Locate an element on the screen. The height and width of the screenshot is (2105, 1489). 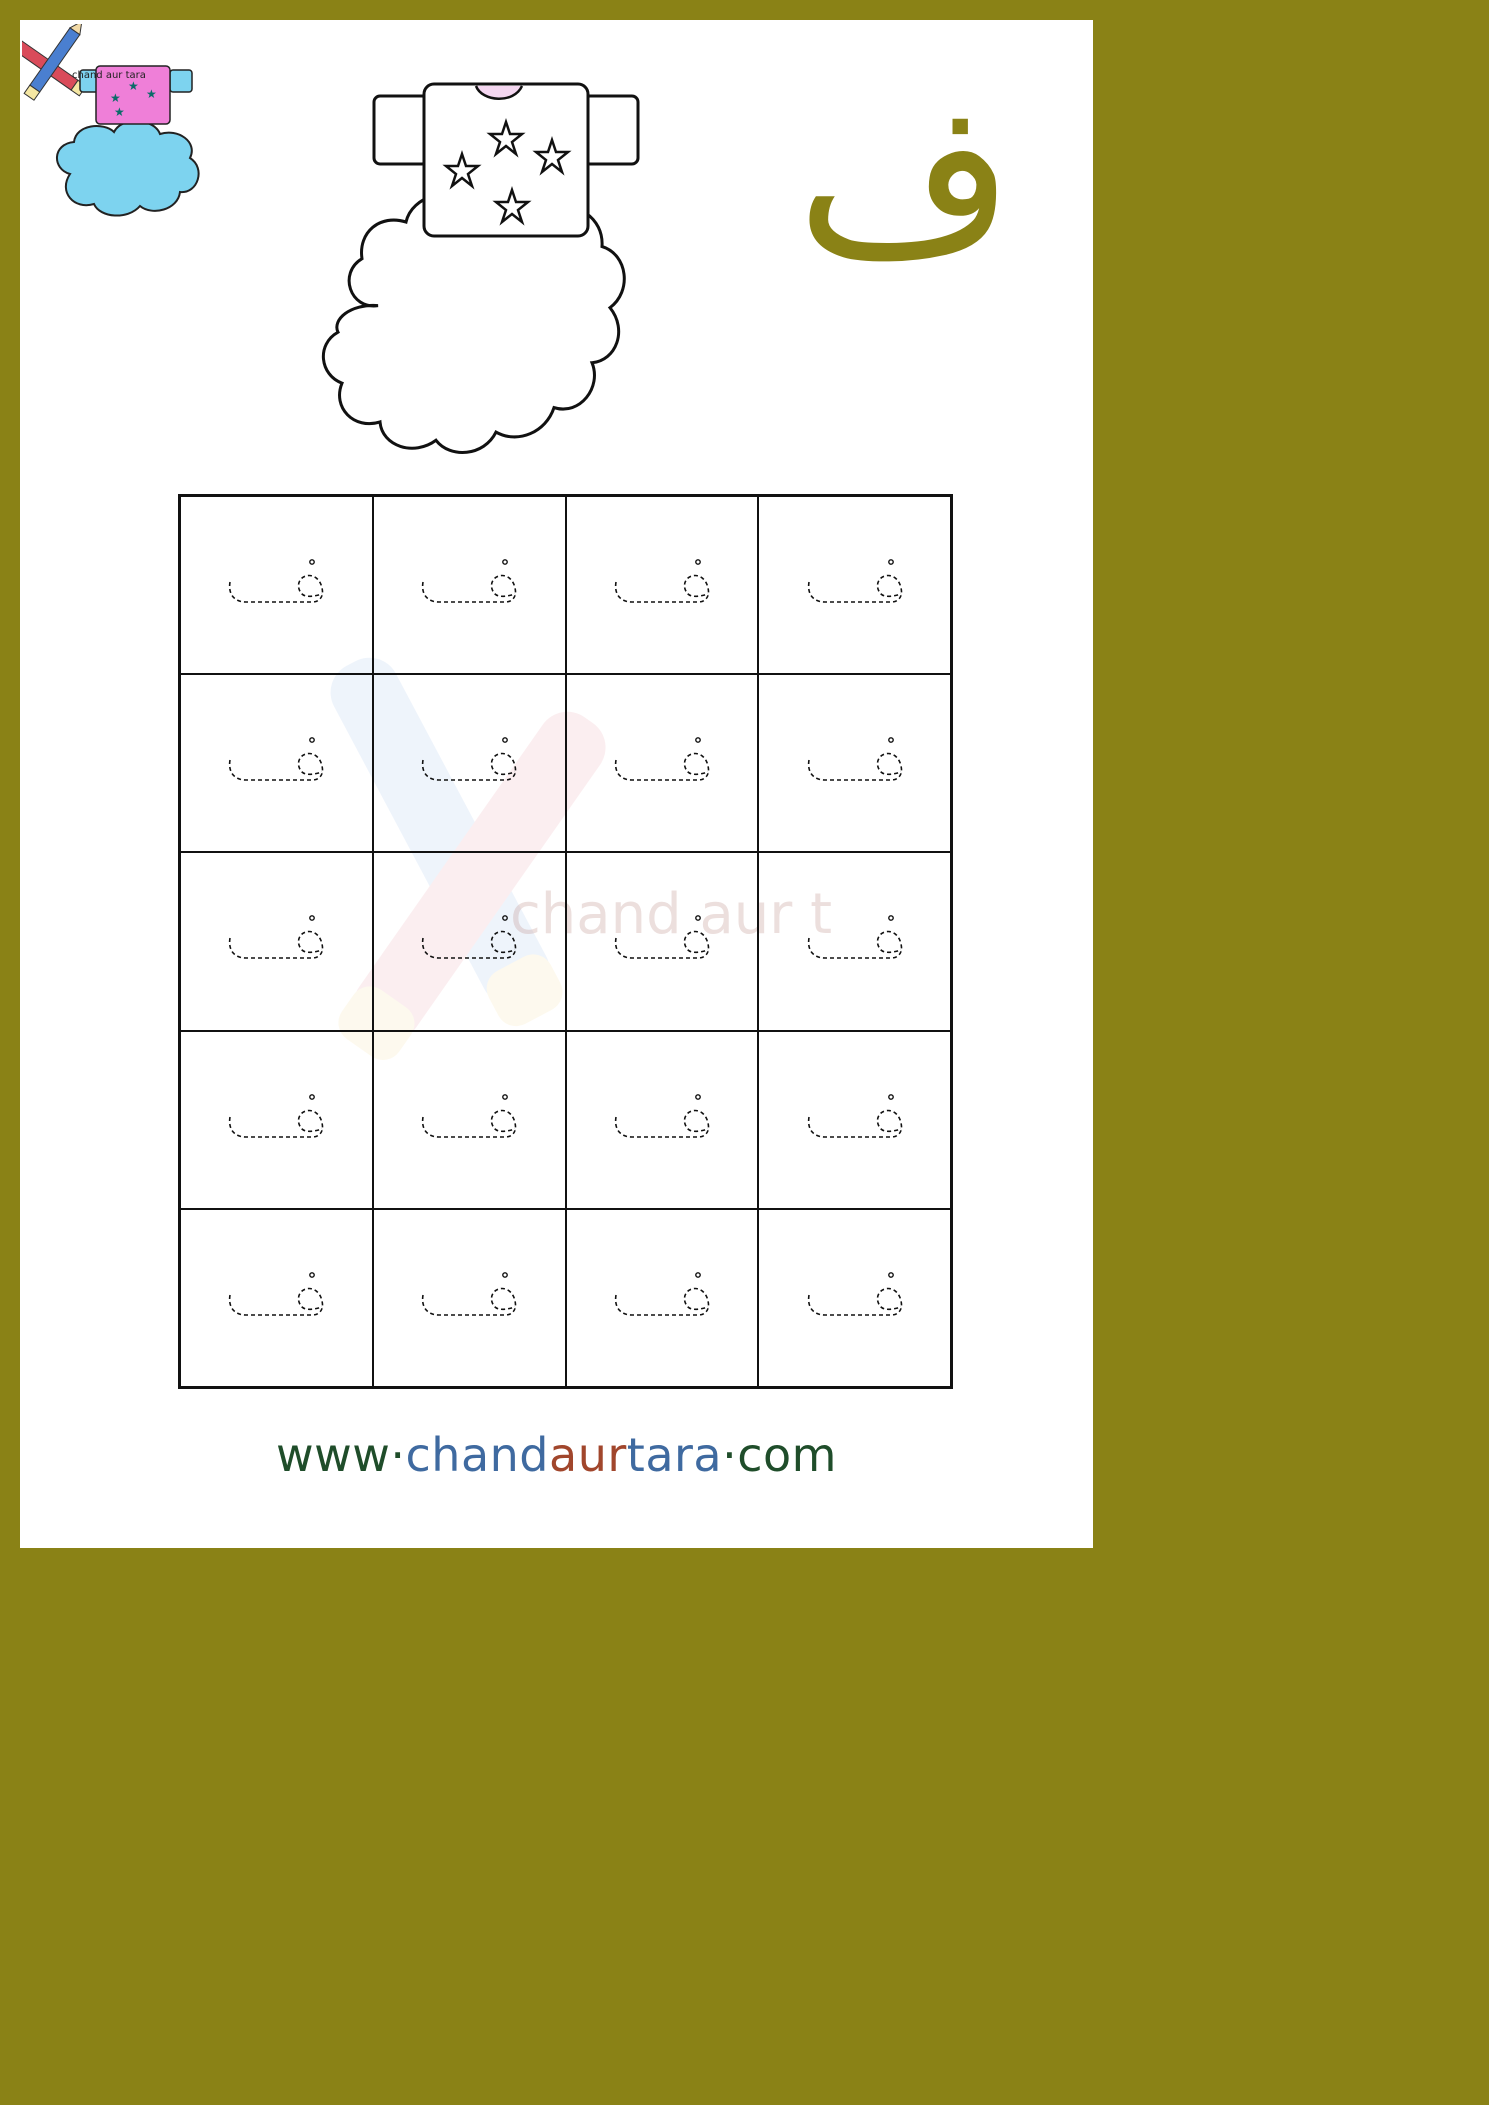
shirt-cloud-illustration is located at coordinates (480, 268).